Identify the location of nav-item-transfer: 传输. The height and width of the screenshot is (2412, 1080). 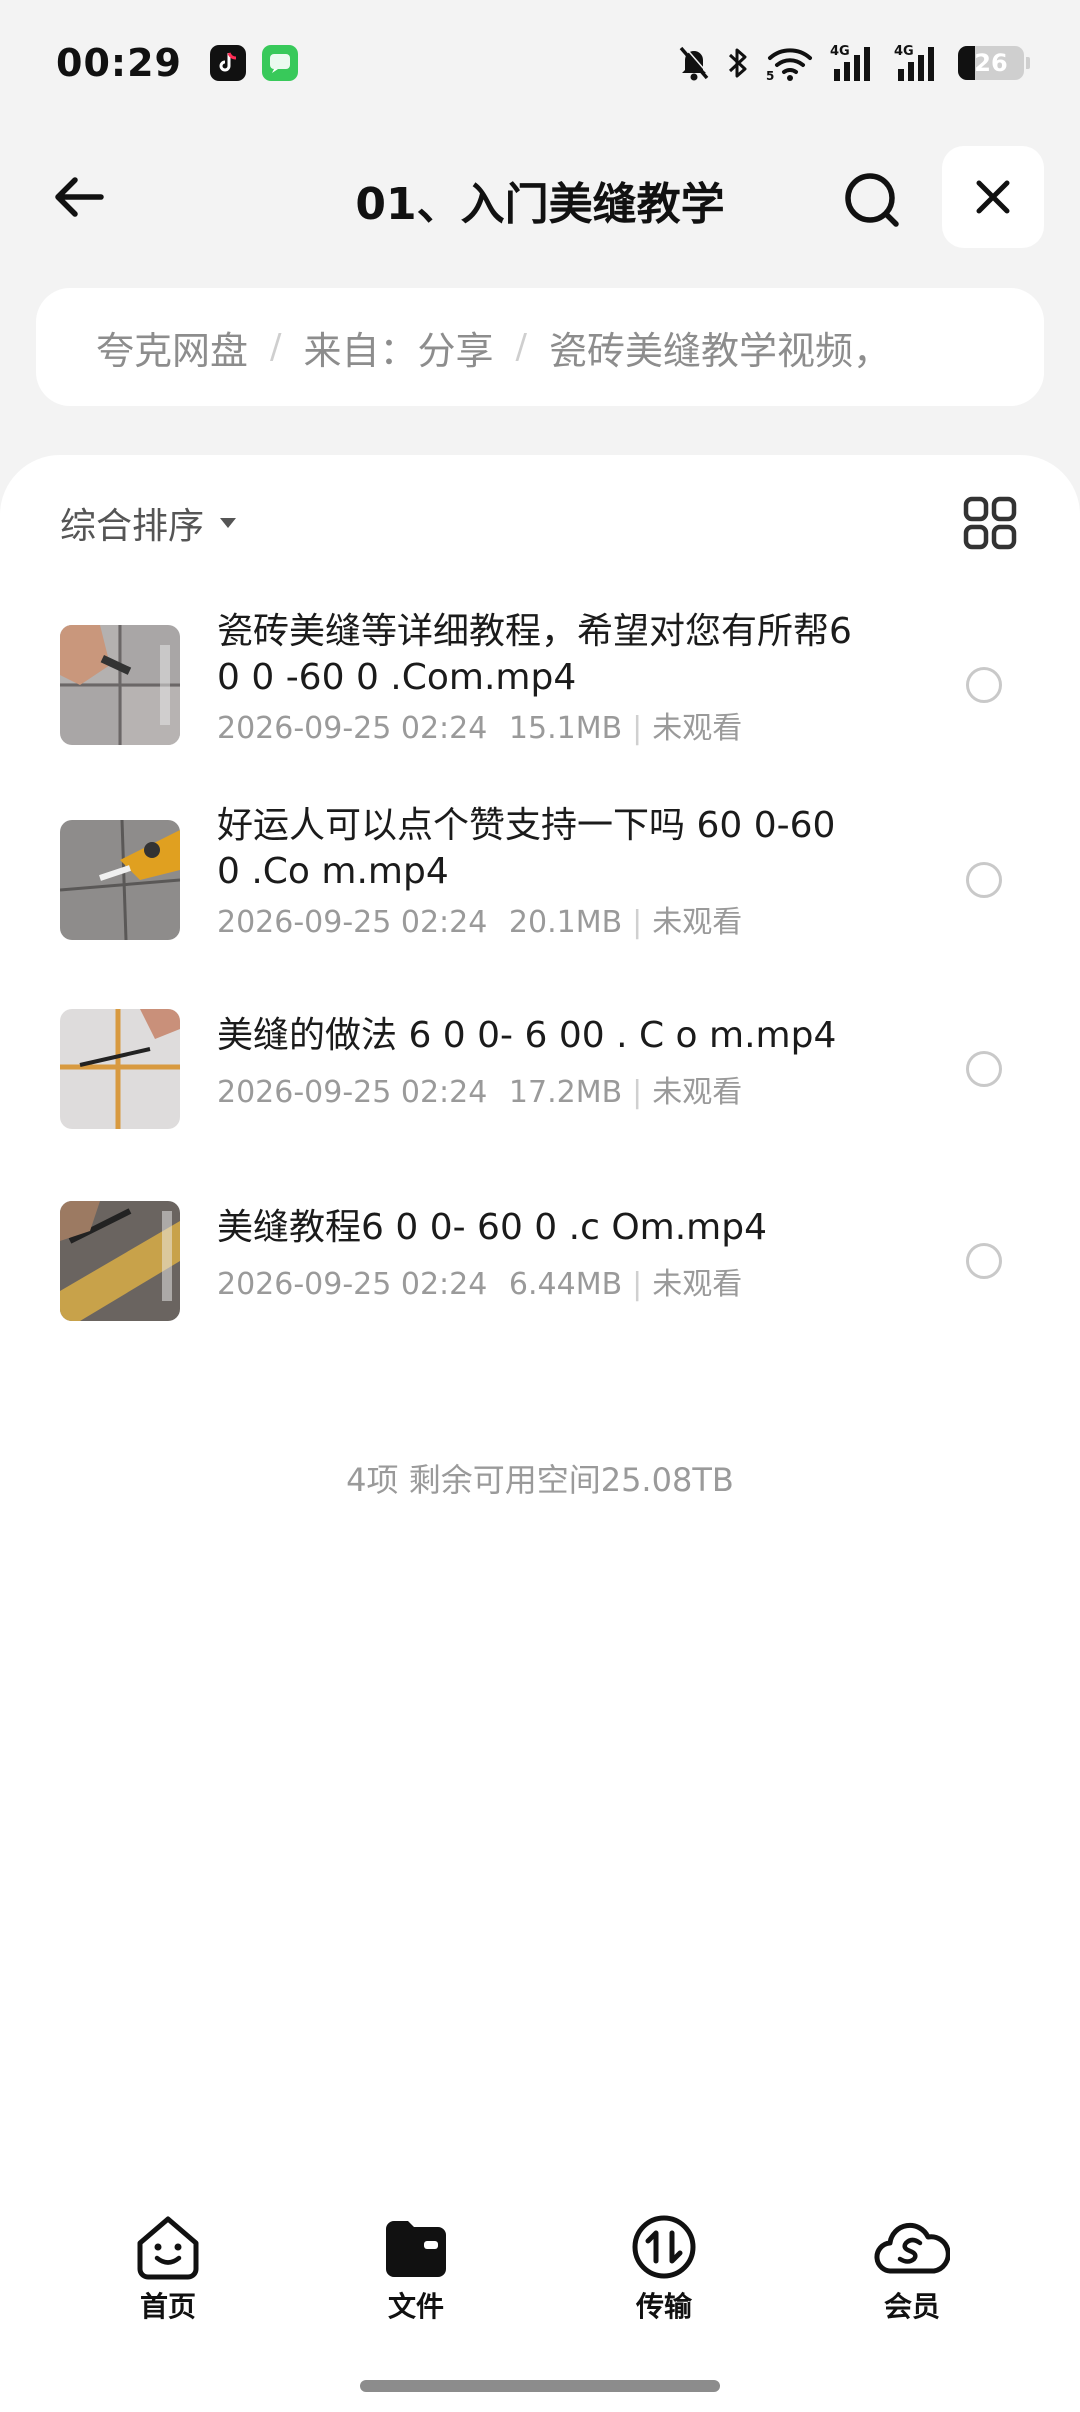
(664, 2269).